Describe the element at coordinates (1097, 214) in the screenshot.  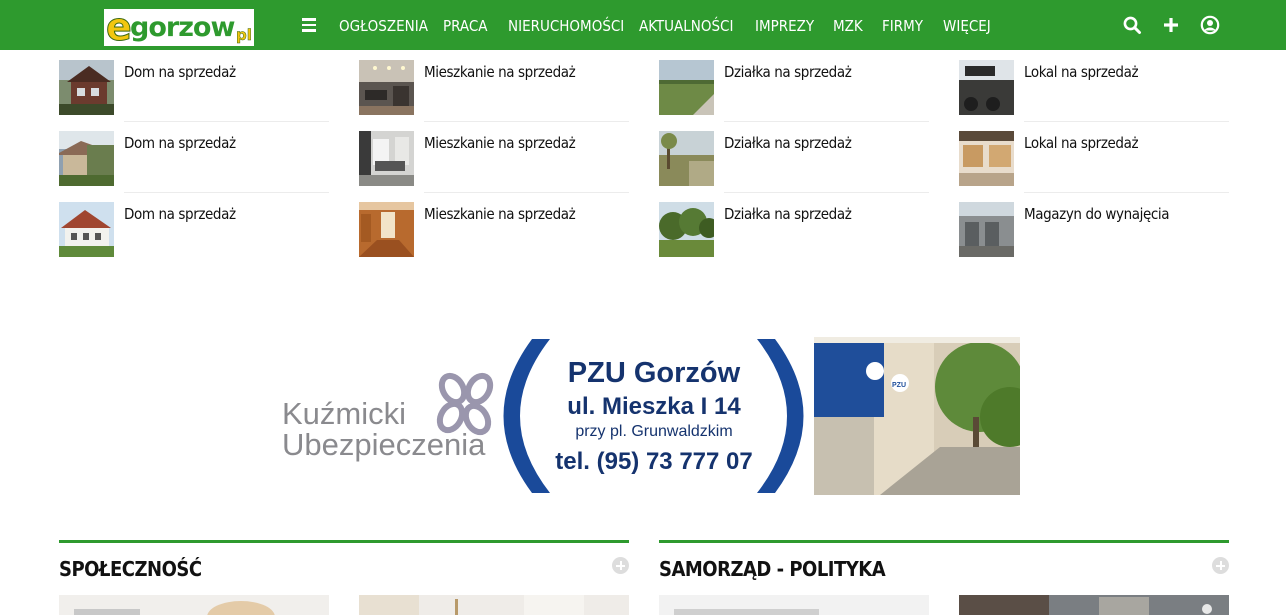
I see `listing-title: Magazyn do wynajęcia` at that location.